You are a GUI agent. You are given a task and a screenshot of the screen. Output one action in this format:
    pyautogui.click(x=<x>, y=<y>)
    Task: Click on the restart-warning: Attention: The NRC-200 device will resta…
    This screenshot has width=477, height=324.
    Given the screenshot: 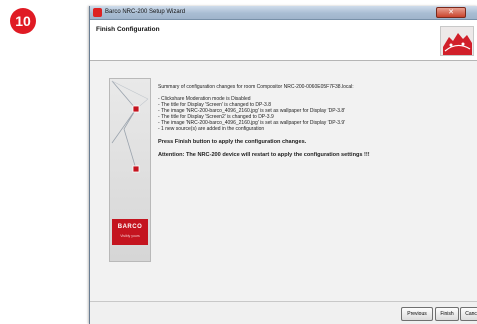 What is the action you would take?
    pyautogui.click(x=264, y=155)
    